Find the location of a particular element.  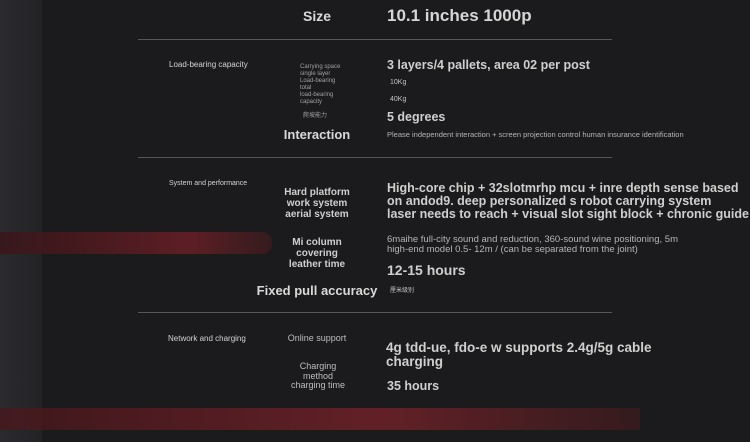

mic-label-line: covering is located at coordinates (317, 253).